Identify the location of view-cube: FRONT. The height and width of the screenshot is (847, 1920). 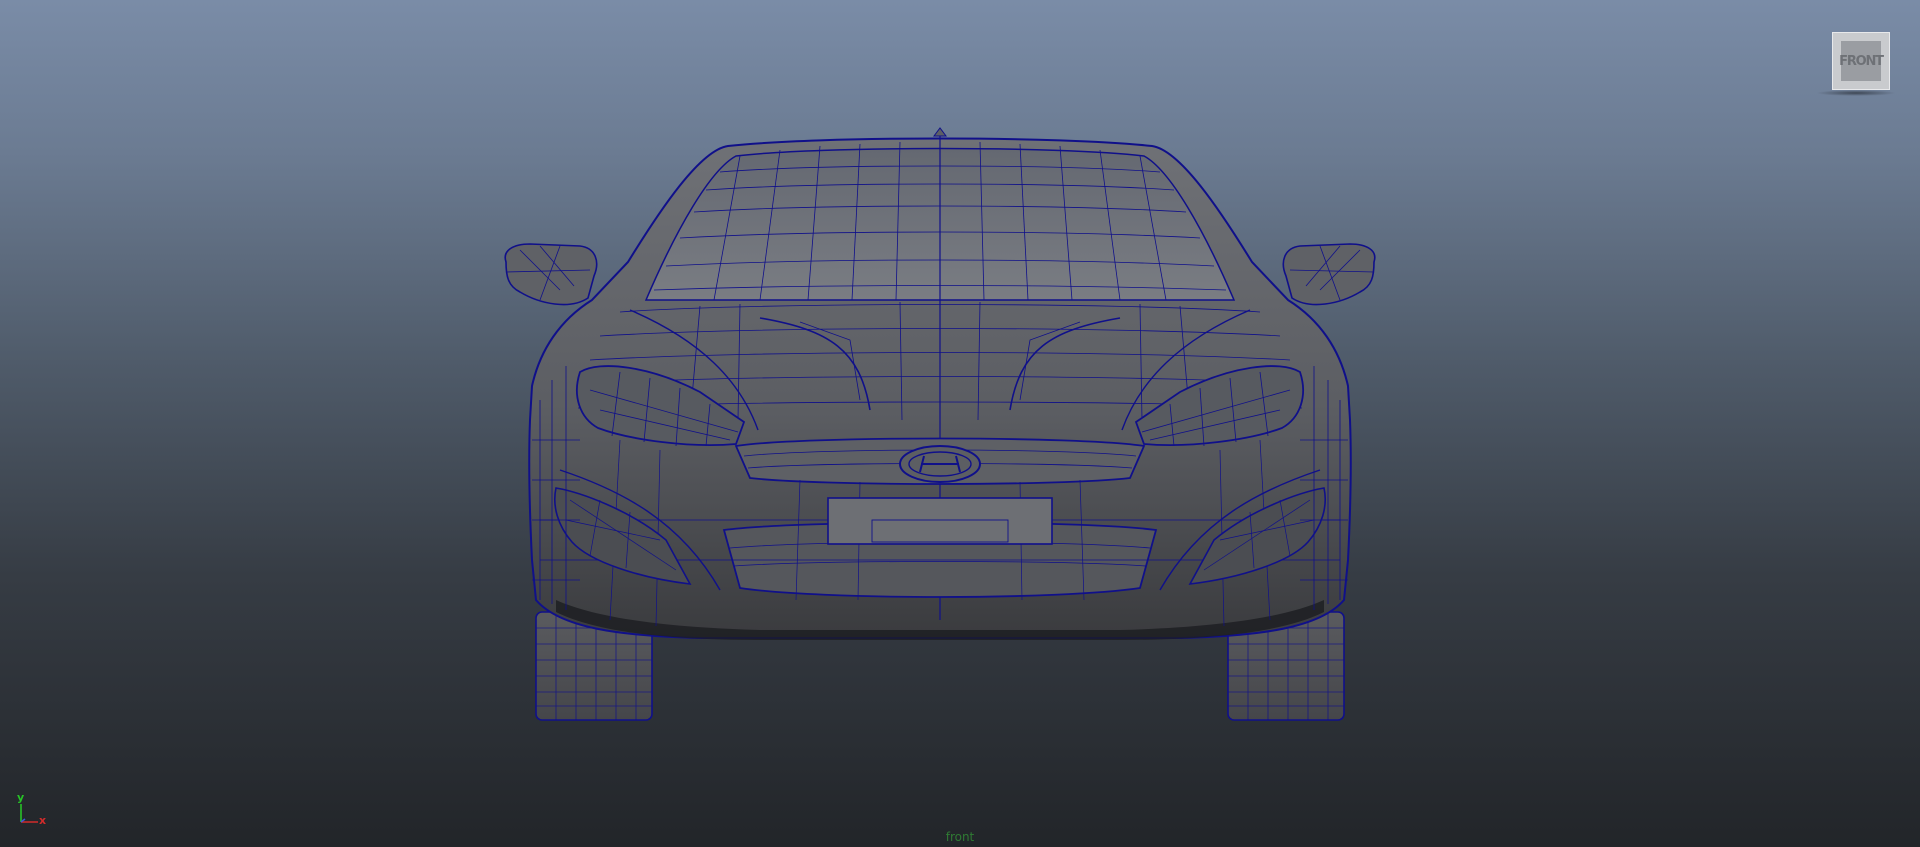
(1856, 60).